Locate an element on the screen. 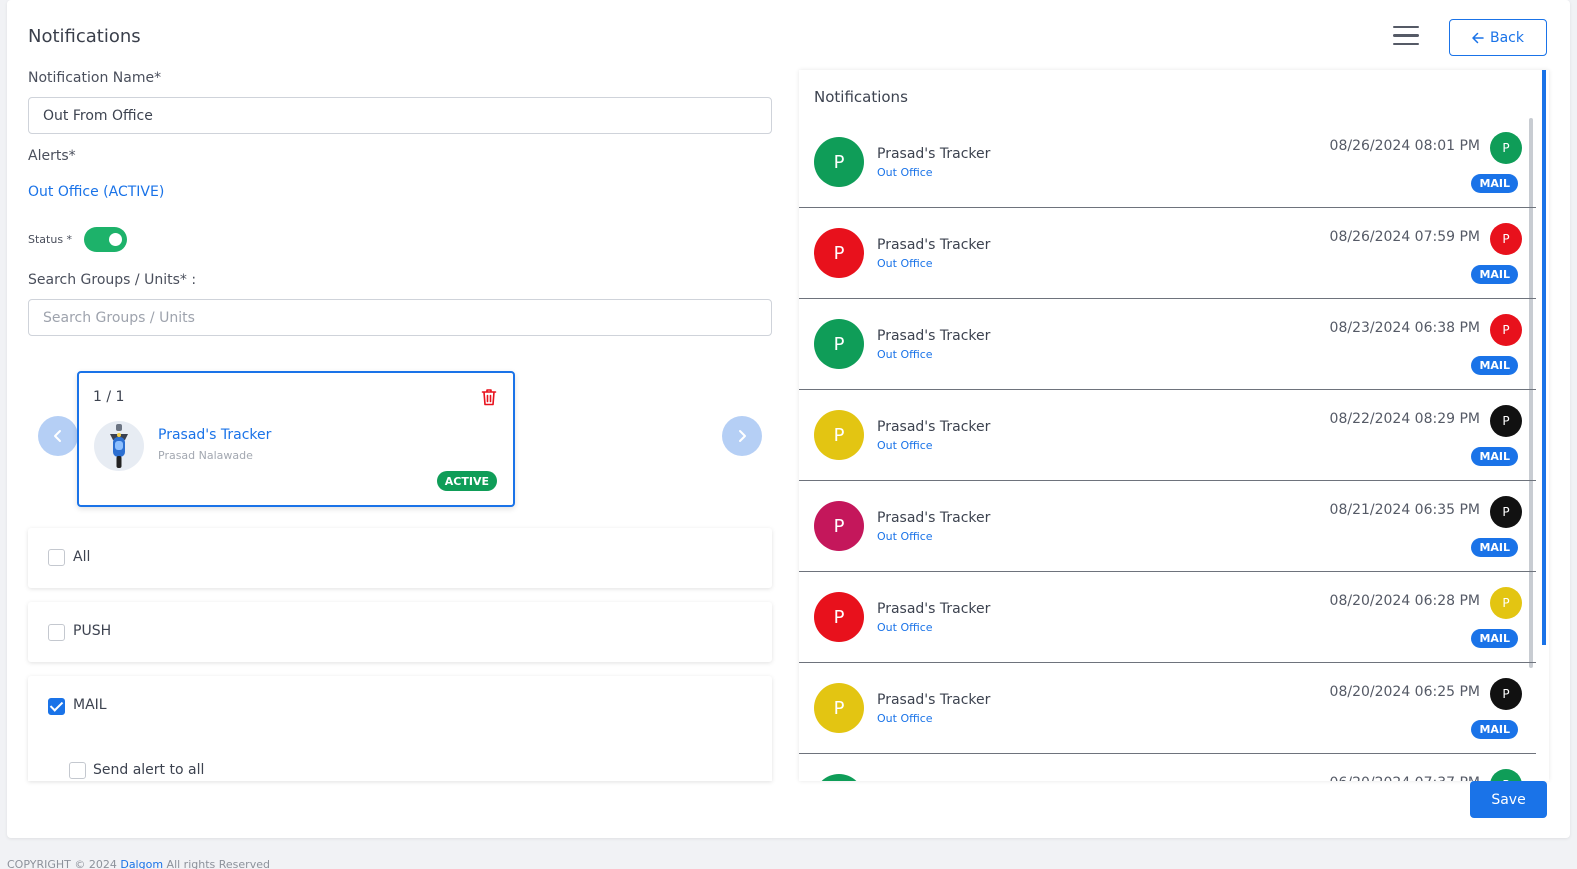  save-button: Save is located at coordinates (1508, 799).